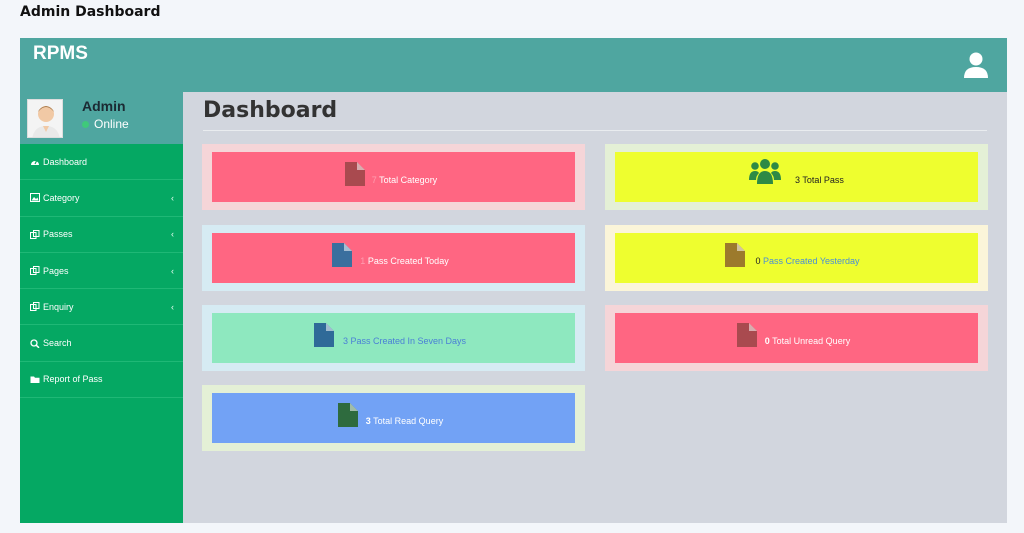 Image resolution: width=1024 pixels, height=533 pixels. I want to click on stat-card-body: 3 Pass Created In Seven Days, so click(393, 338).